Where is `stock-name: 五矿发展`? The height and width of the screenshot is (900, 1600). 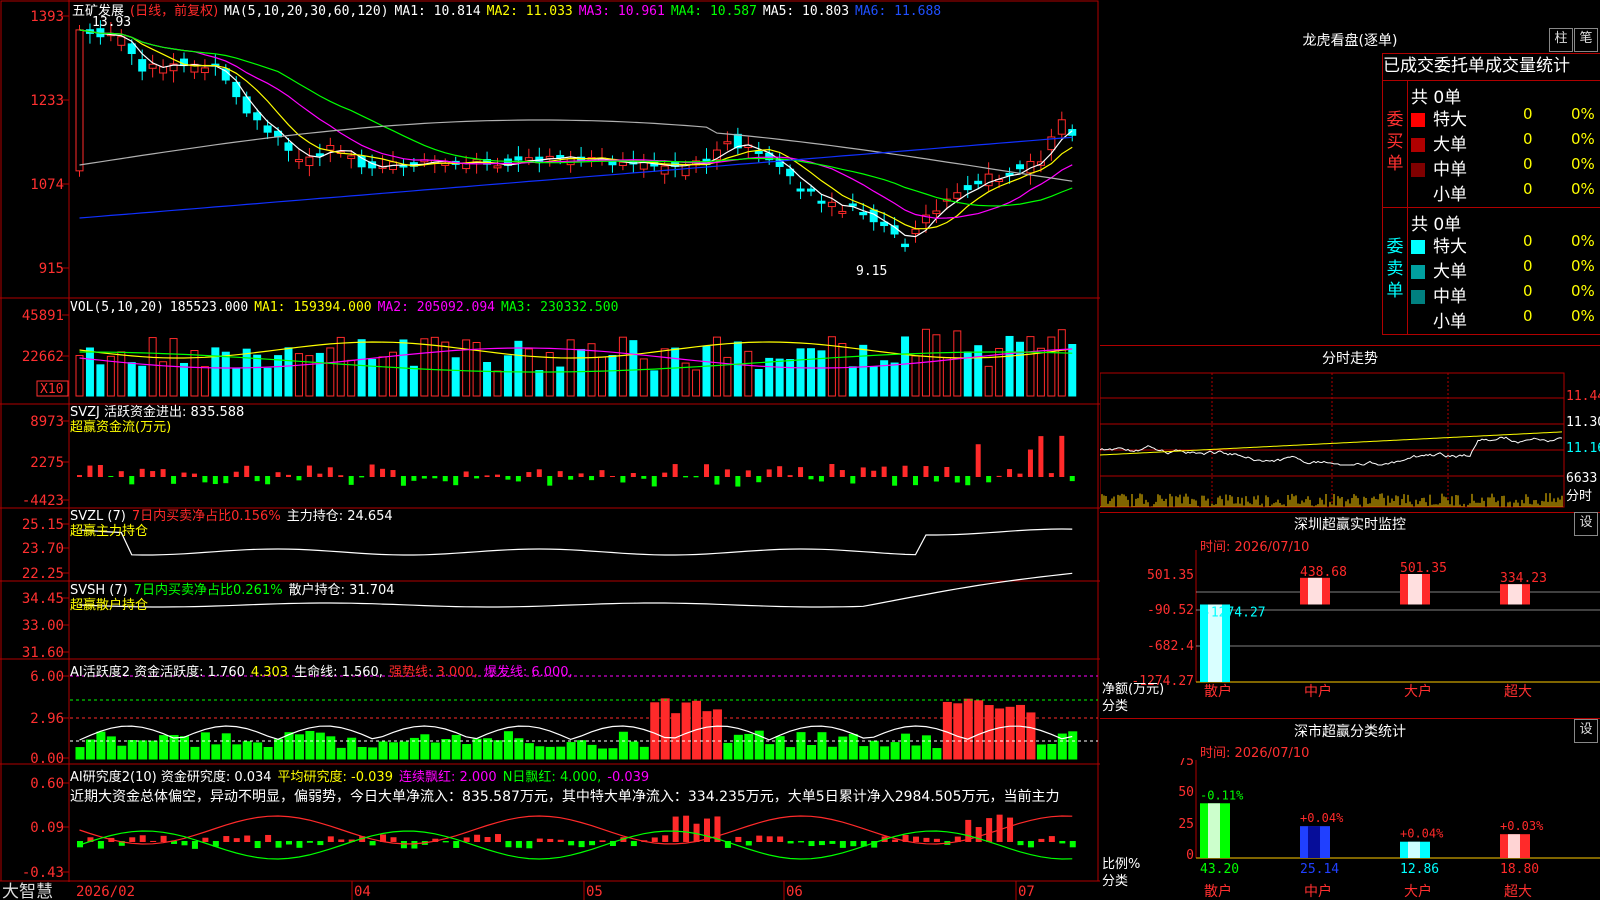 stock-name: 五矿发展 is located at coordinates (98, 11).